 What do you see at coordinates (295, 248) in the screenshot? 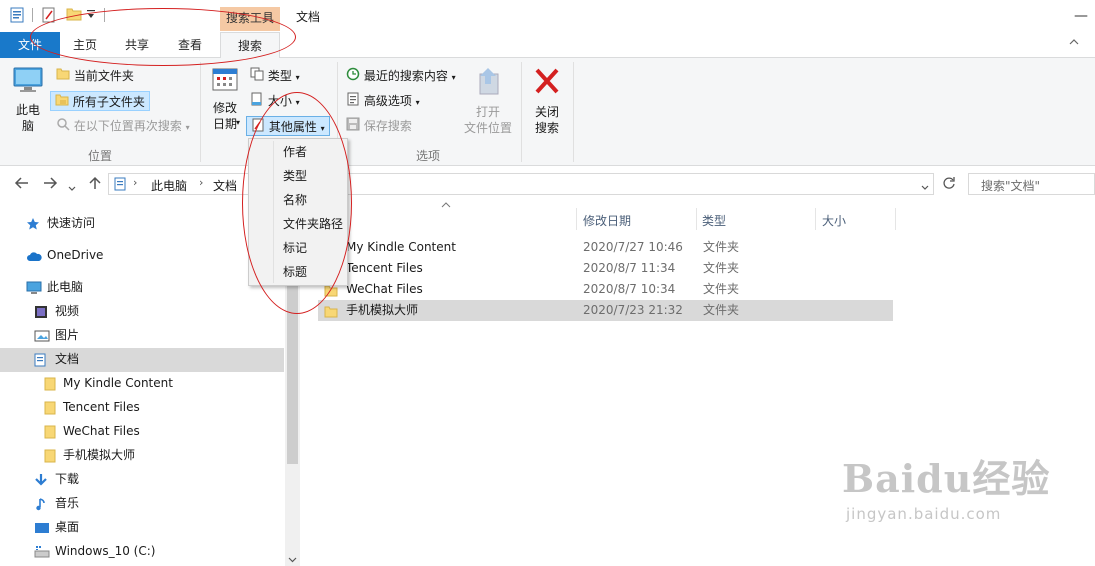
I see `menu-item-tags: 标记` at bounding box center [295, 248].